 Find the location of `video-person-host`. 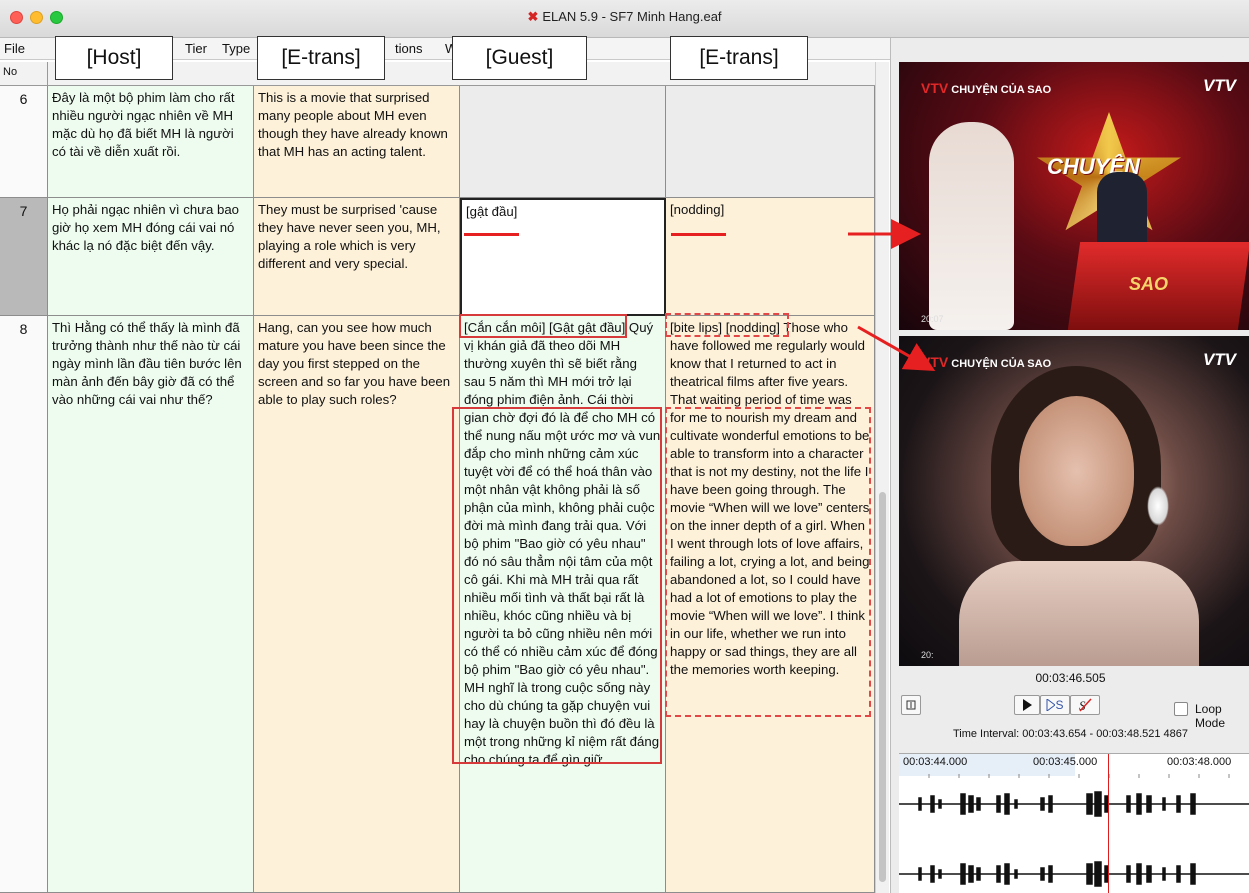

video-person-host is located at coordinates (971, 226).